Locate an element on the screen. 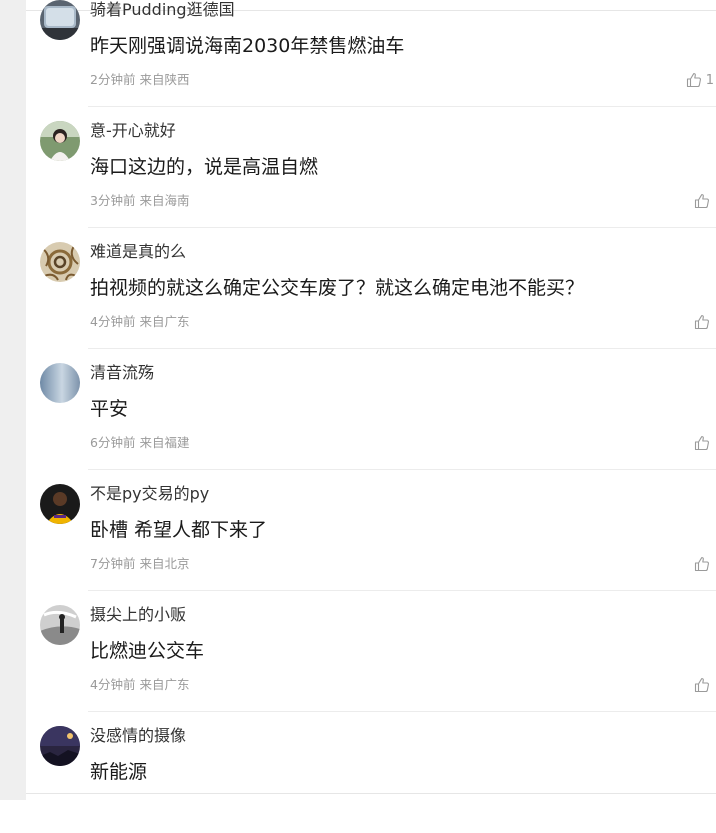  comment-time: 3分钟前 is located at coordinates (113, 200).